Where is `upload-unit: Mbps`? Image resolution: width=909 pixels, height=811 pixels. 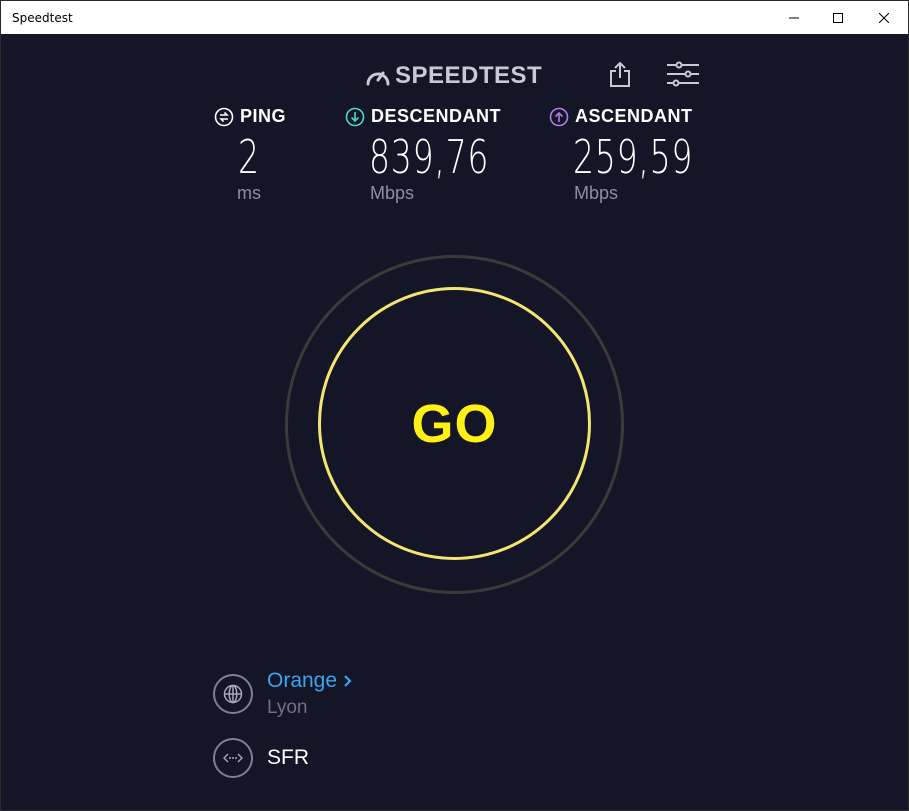 upload-unit: Mbps is located at coordinates (596, 193).